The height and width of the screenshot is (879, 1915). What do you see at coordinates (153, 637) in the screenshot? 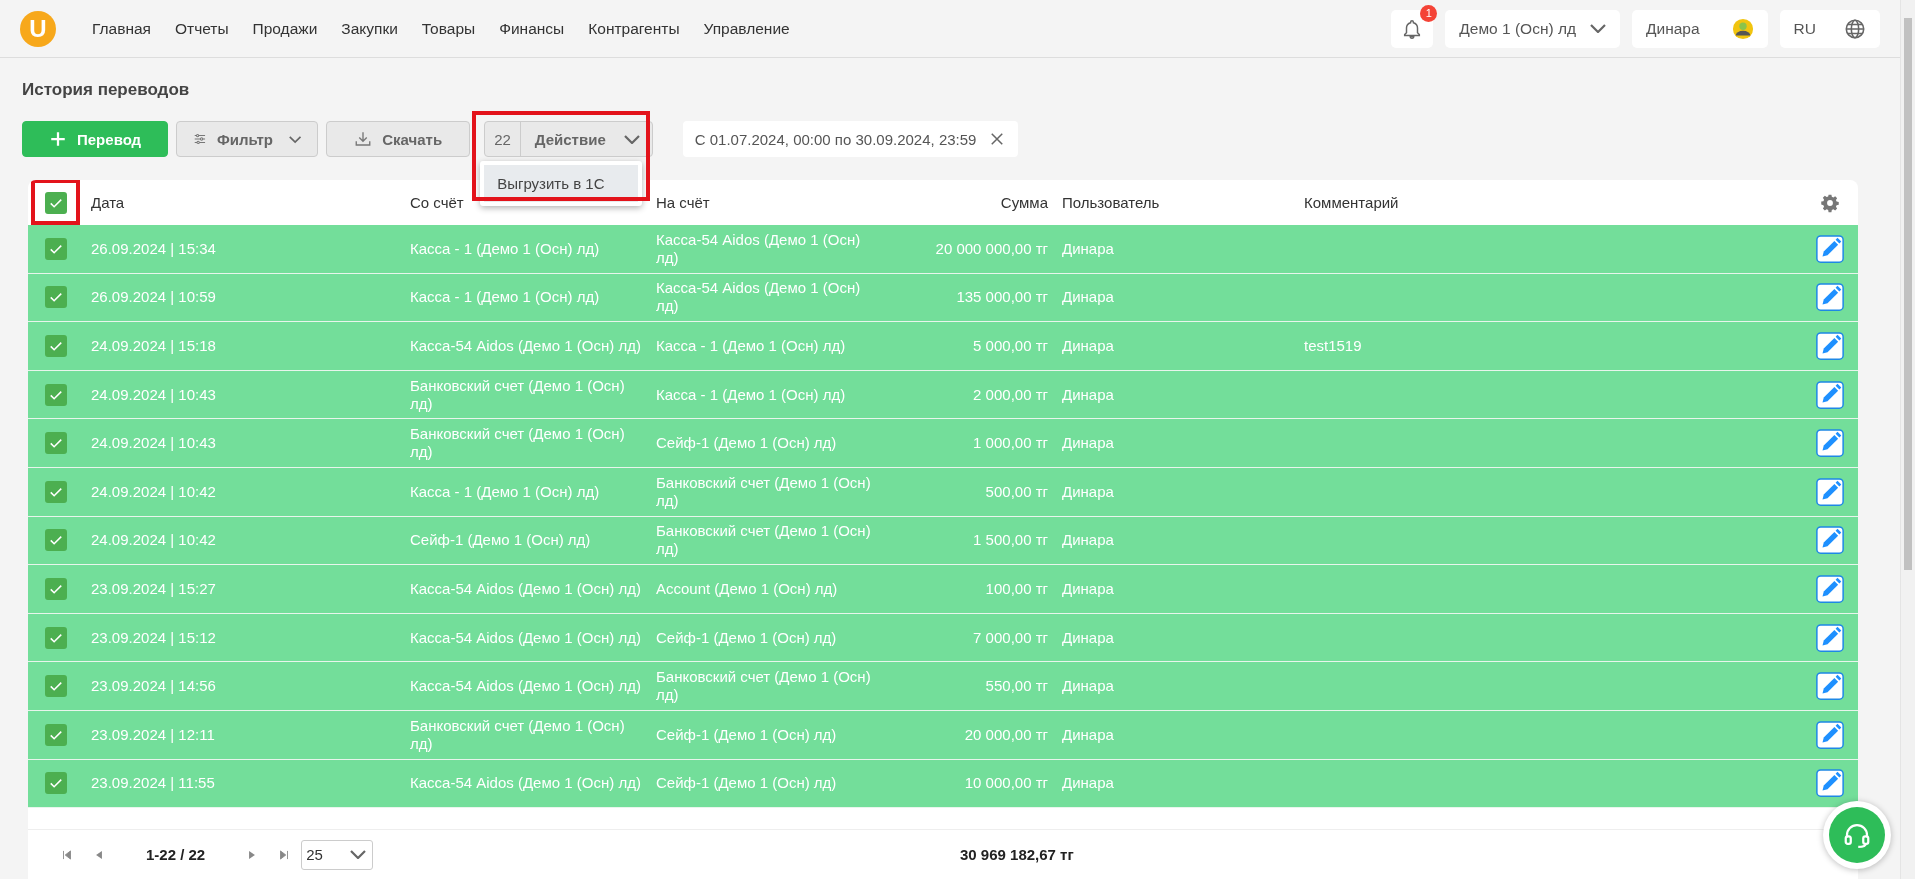
I see `table-cell: 23.09.2024 | 15:12` at bounding box center [153, 637].